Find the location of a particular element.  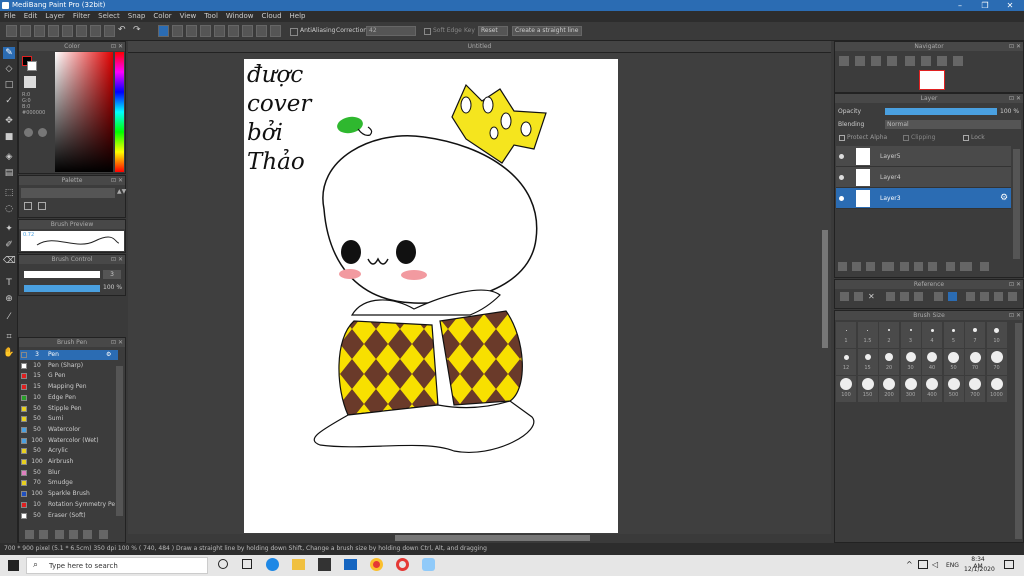

snap-curve-icon is located at coordinates (261, 31).